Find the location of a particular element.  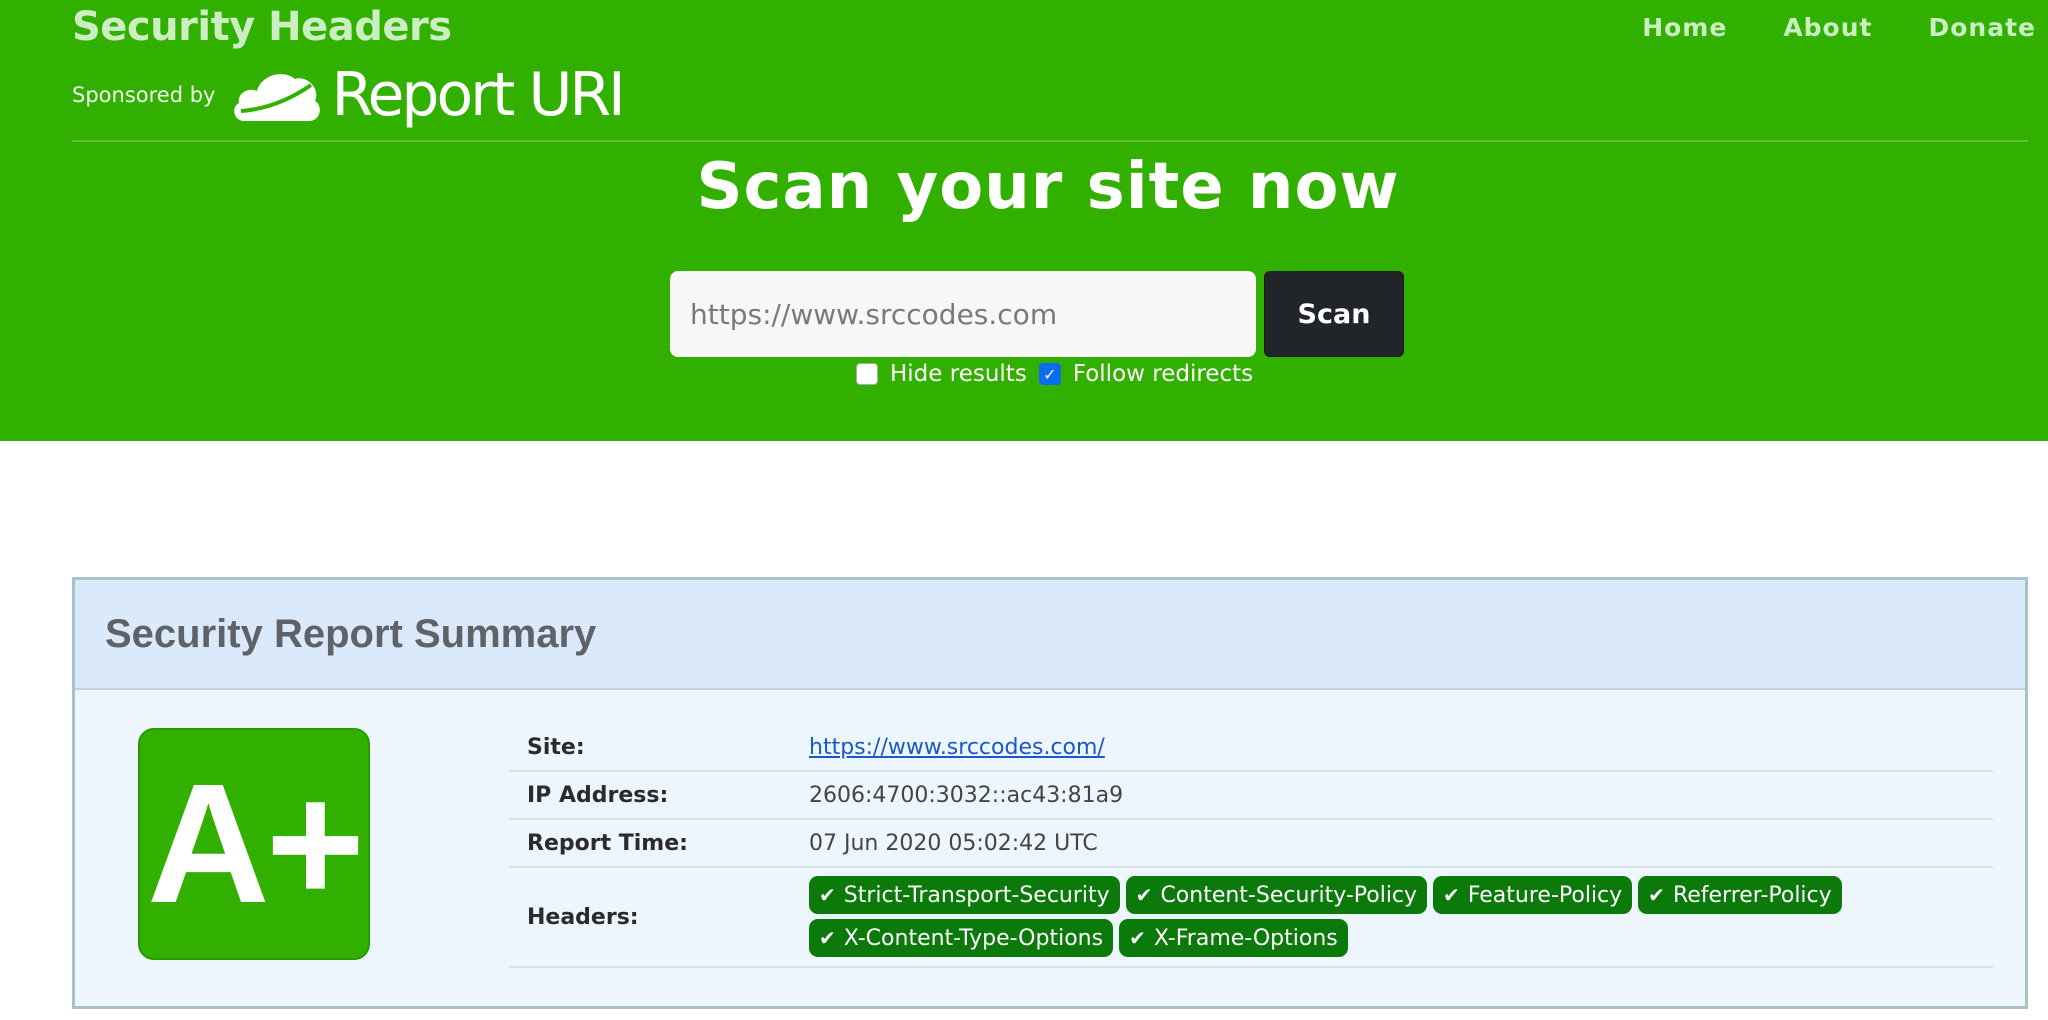

ip-label: IP Address: is located at coordinates (598, 795).